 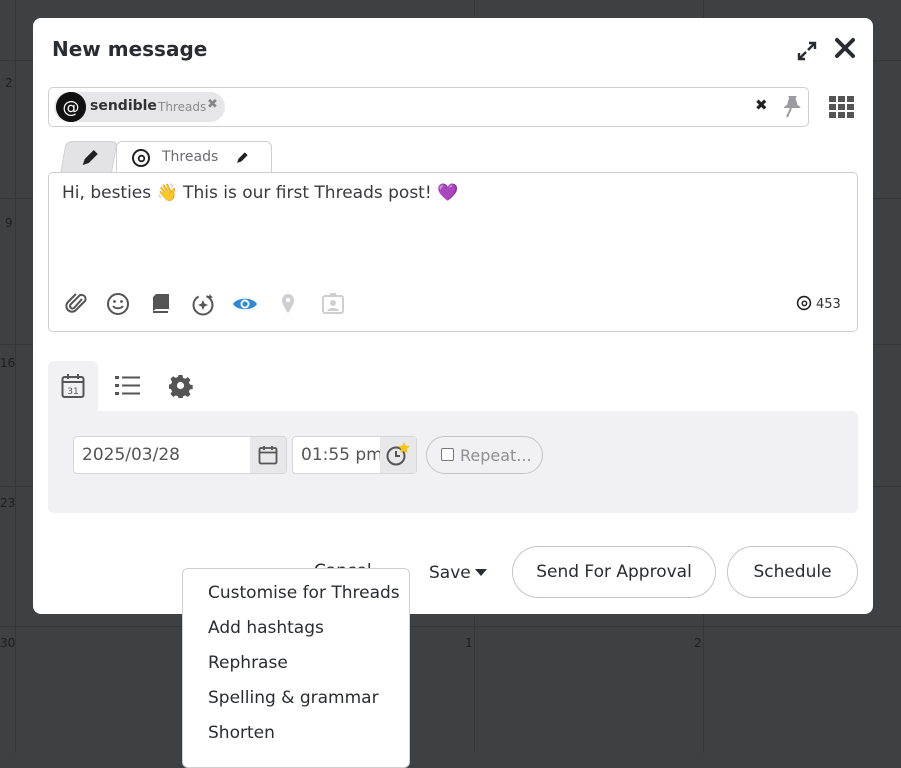 I want to click on schedule-tabs: 31, so click(x=453, y=386).